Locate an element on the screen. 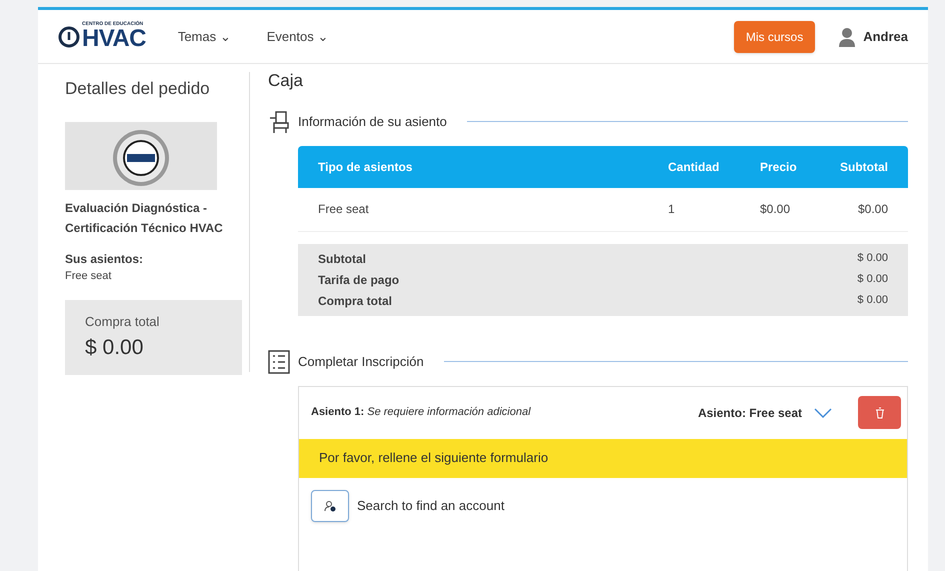 This screenshot has width=945, height=571. seats-label: Sus asientos: is located at coordinates (104, 259).